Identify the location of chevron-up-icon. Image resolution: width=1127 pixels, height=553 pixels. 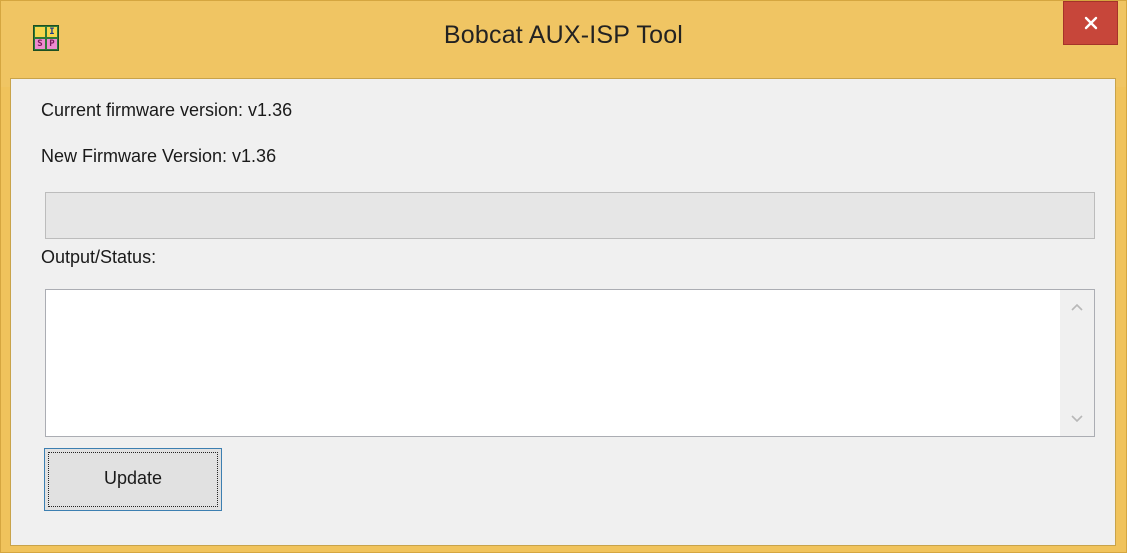
(1077, 307).